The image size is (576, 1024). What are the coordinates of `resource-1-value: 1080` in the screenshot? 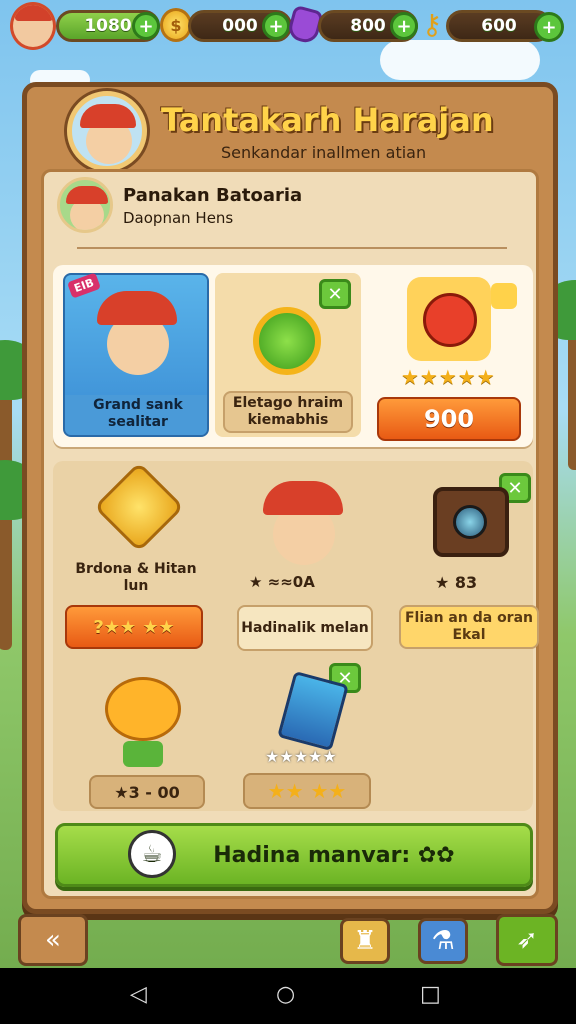 It's located at (108, 26).